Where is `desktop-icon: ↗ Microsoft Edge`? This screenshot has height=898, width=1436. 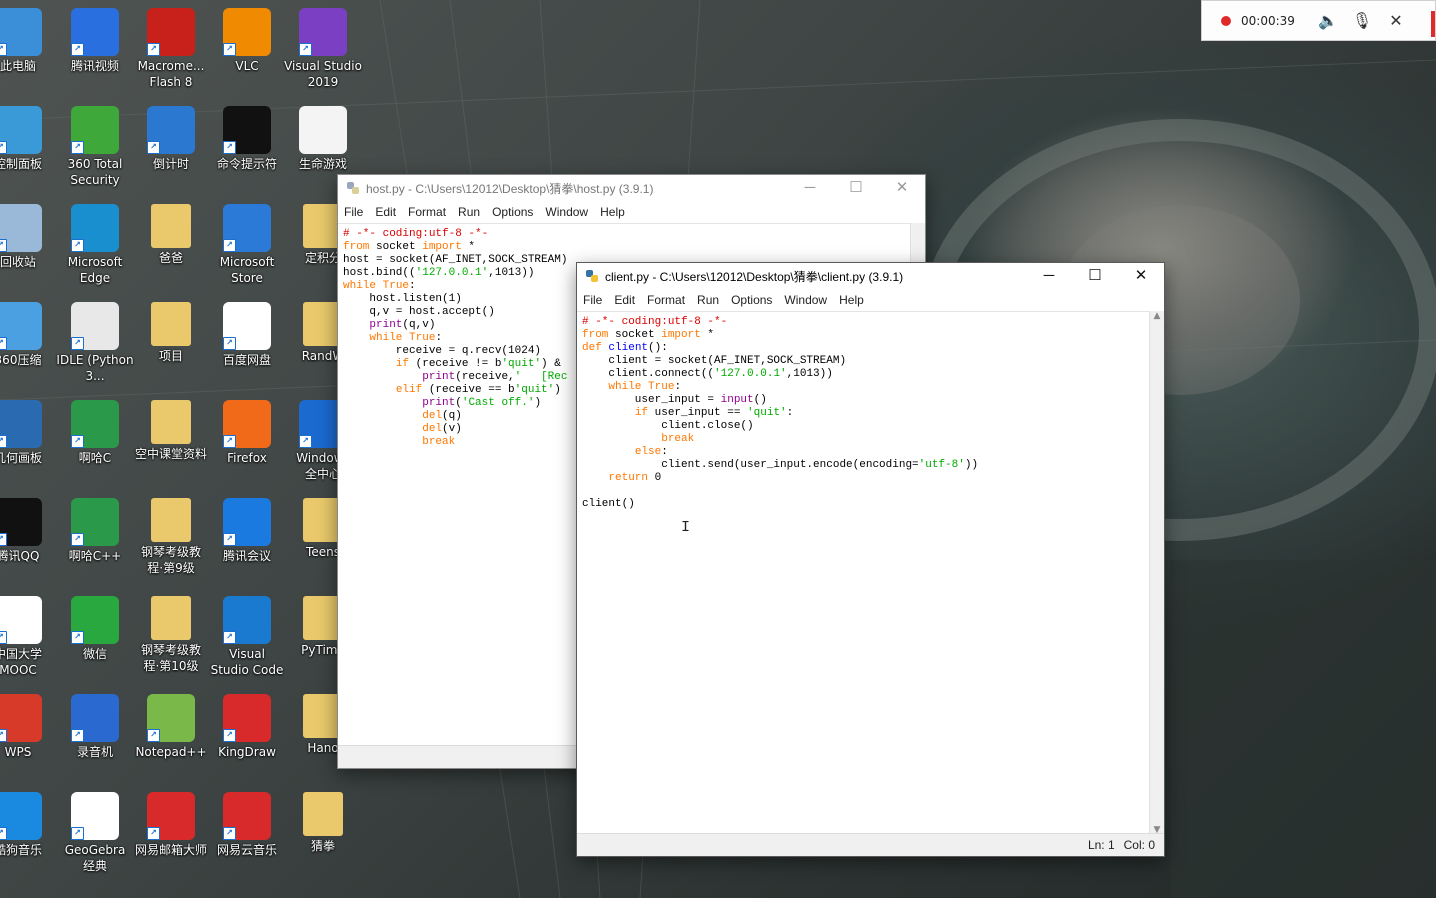 desktop-icon: ↗ Microsoft Edge is located at coordinates (95, 245).